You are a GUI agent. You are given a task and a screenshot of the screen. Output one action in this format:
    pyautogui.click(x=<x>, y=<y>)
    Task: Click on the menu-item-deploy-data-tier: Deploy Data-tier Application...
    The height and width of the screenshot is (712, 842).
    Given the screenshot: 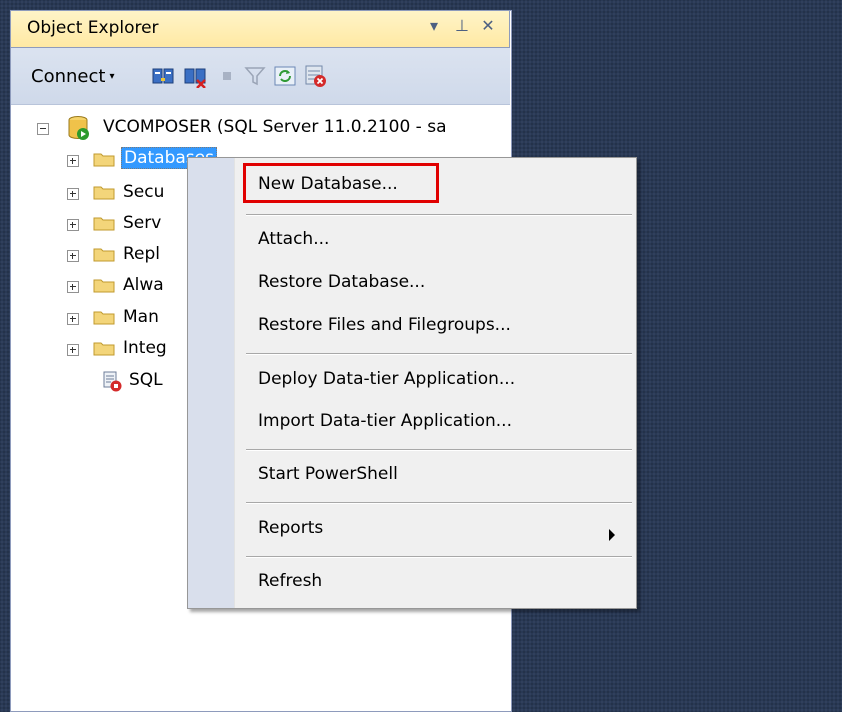 What is the action you would take?
    pyautogui.click(x=386, y=379)
    